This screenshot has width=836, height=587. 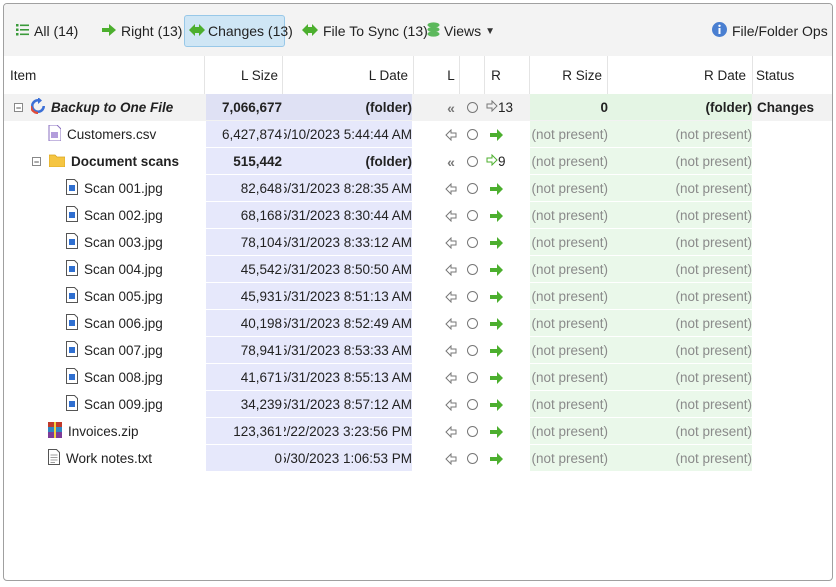 I want to click on l-size-cell: 78,104, so click(x=261, y=242).